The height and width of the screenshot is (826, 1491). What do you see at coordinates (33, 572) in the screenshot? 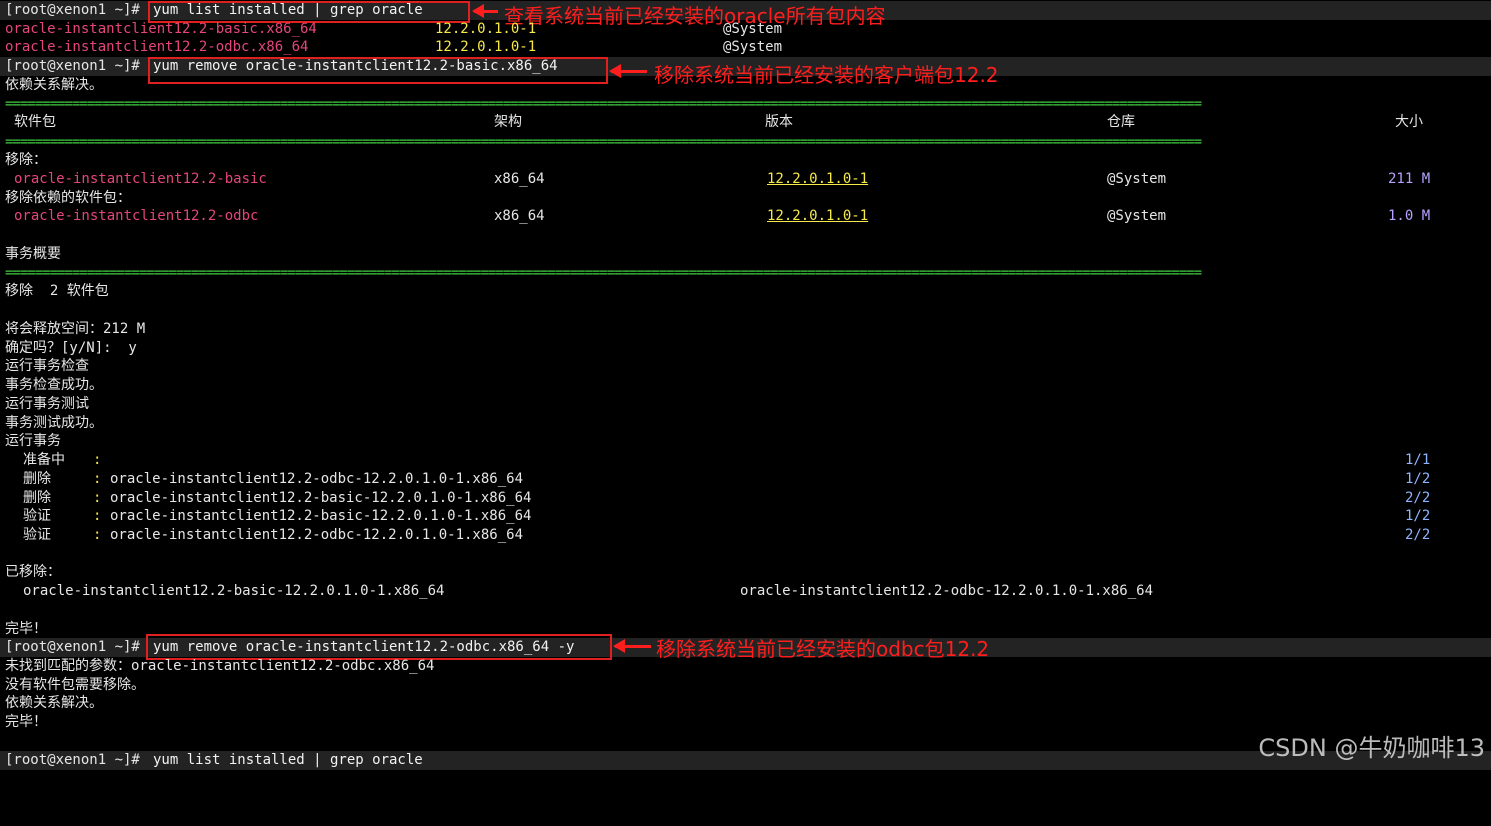
I see `removed-label: 已移除：` at bounding box center [33, 572].